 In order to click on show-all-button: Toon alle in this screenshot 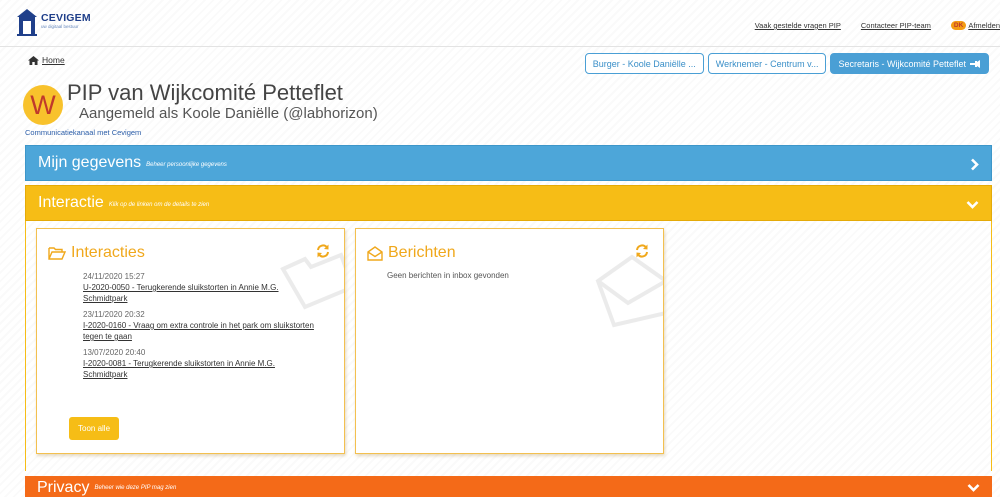, I will do `click(94, 428)`.